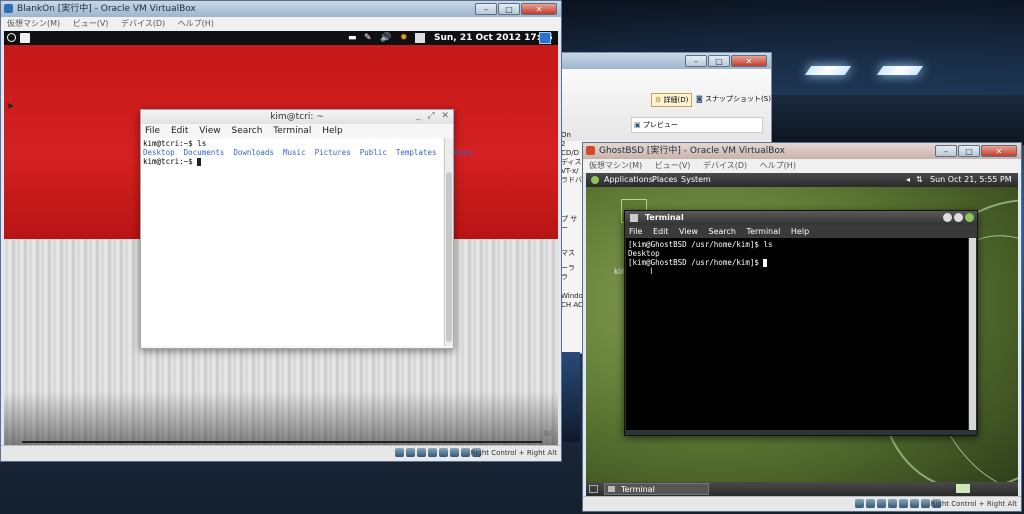 This screenshot has height=514, width=1024. What do you see at coordinates (963, 488) in the screenshot?
I see `workspace-switcher` at bounding box center [963, 488].